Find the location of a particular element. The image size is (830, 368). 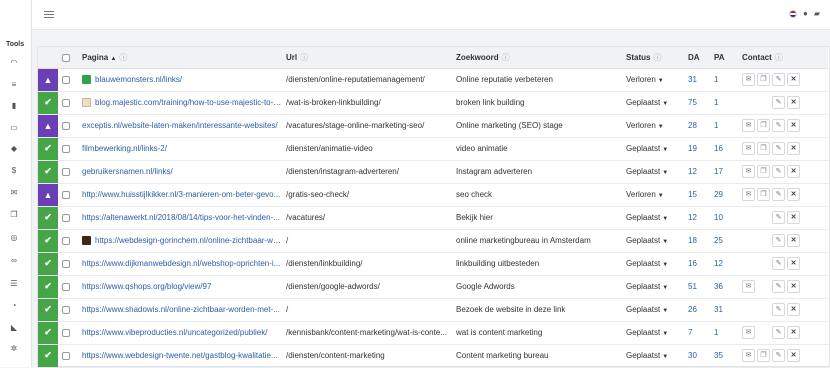

chat-icon: ▰ is located at coordinates (817, 14).